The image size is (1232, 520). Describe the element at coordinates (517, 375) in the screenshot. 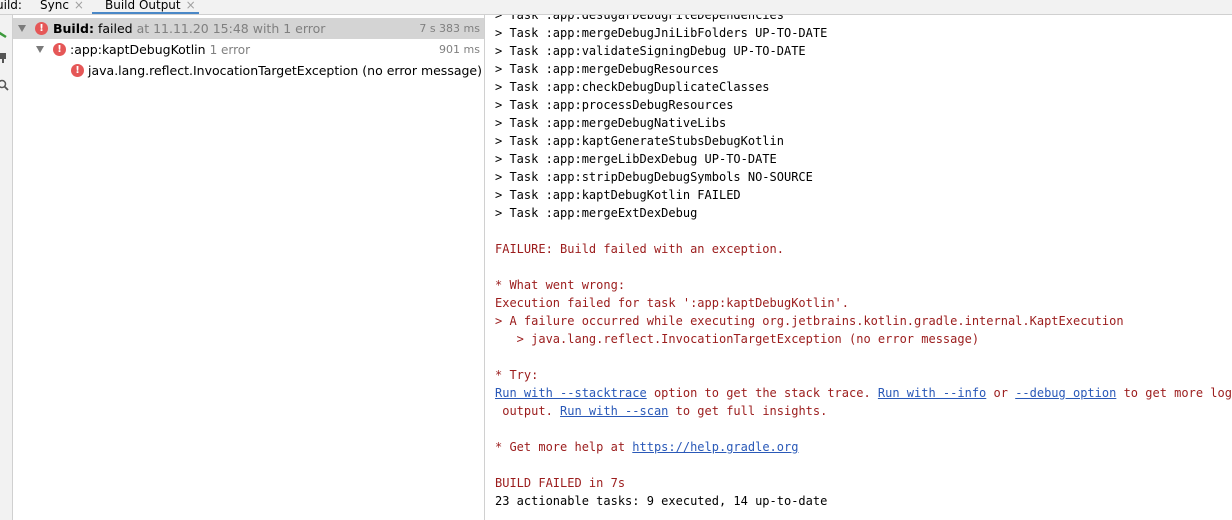

I see `try-heading: * Try:` at that location.